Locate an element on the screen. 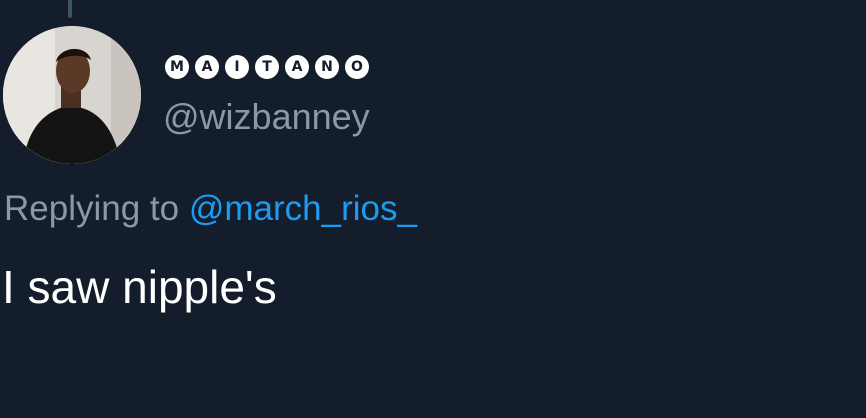  user-handle: @wizbanney is located at coordinates (266, 117).